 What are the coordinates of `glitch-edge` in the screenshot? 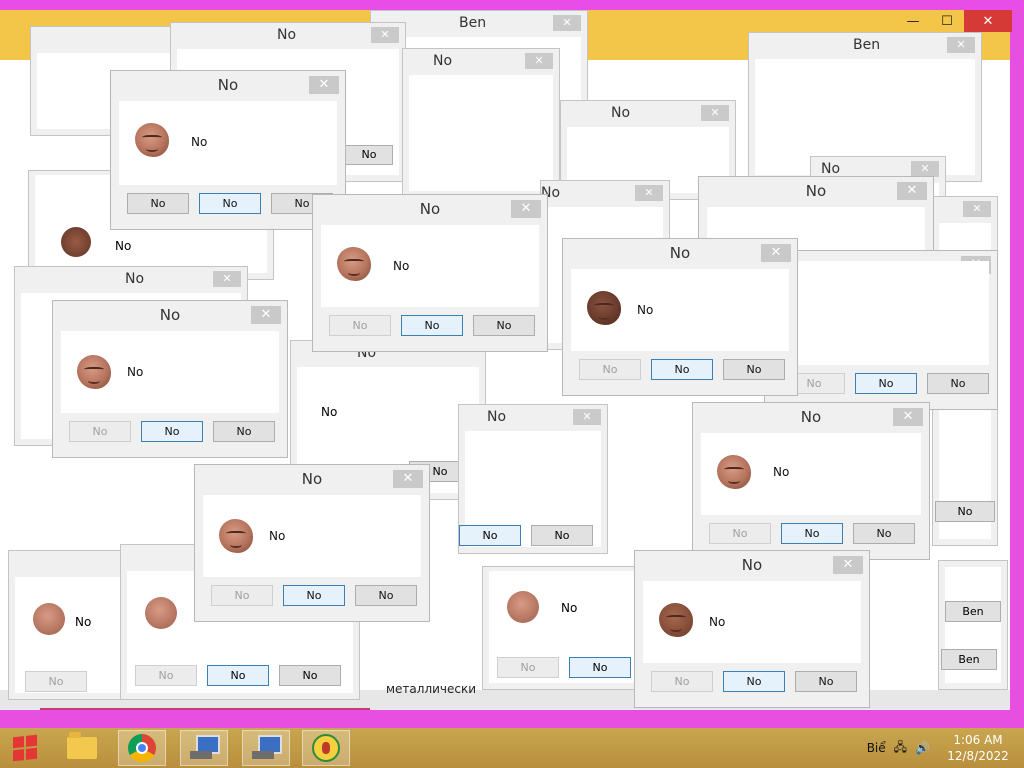 It's located at (1017, 369).